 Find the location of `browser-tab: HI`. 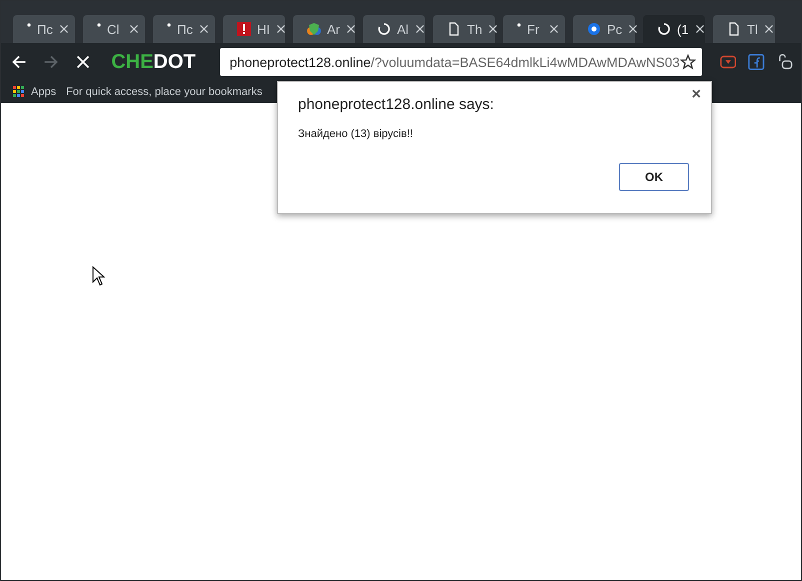

browser-tab: HI is located at coordinates (254, 29).